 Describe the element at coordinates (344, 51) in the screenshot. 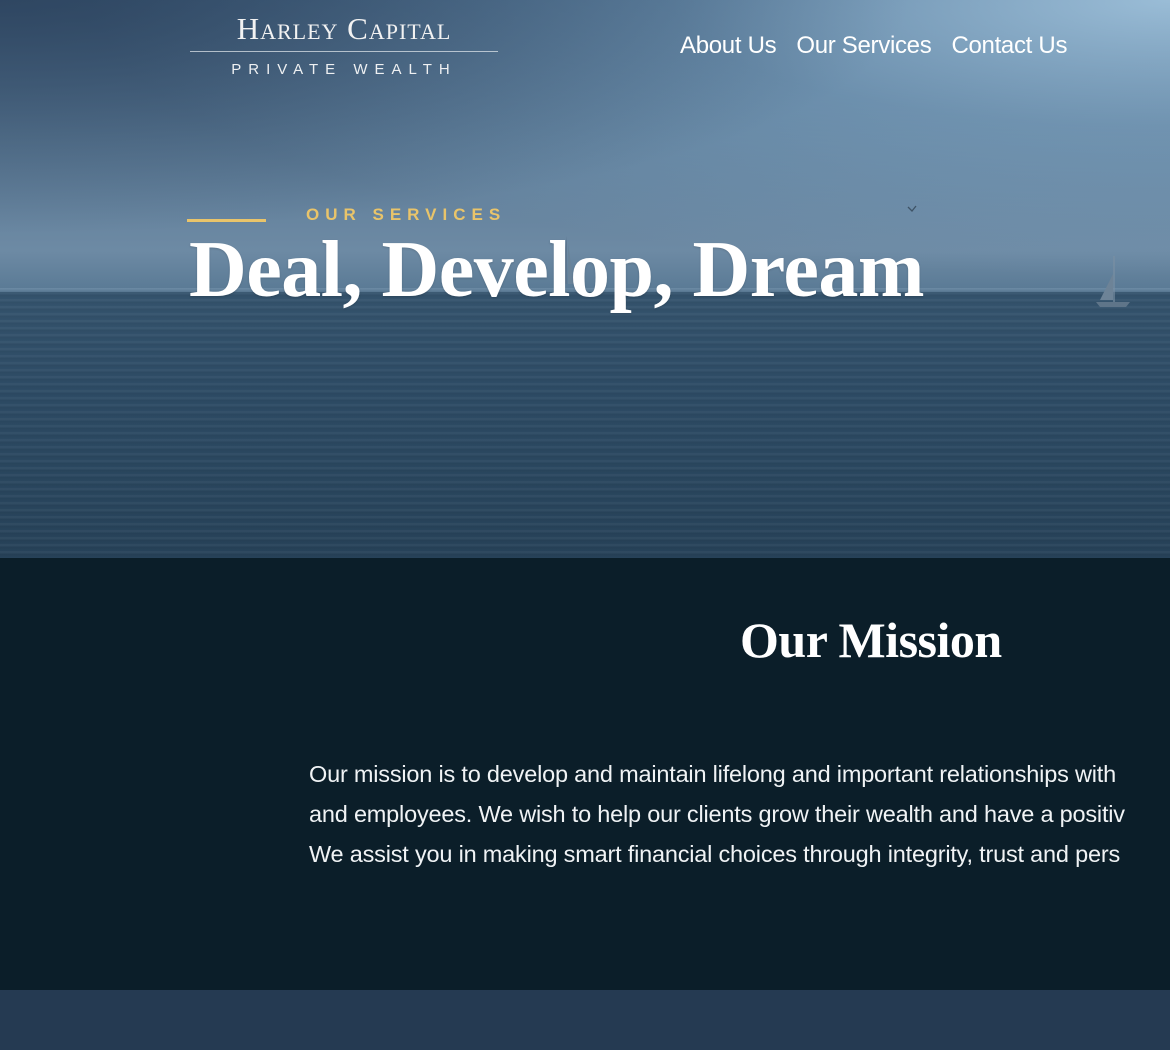

I see `logo-divider` at that location.